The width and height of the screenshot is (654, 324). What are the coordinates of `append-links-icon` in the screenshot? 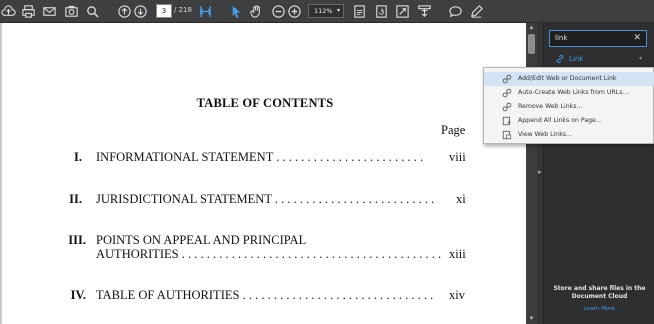 It's located at (506, 121).